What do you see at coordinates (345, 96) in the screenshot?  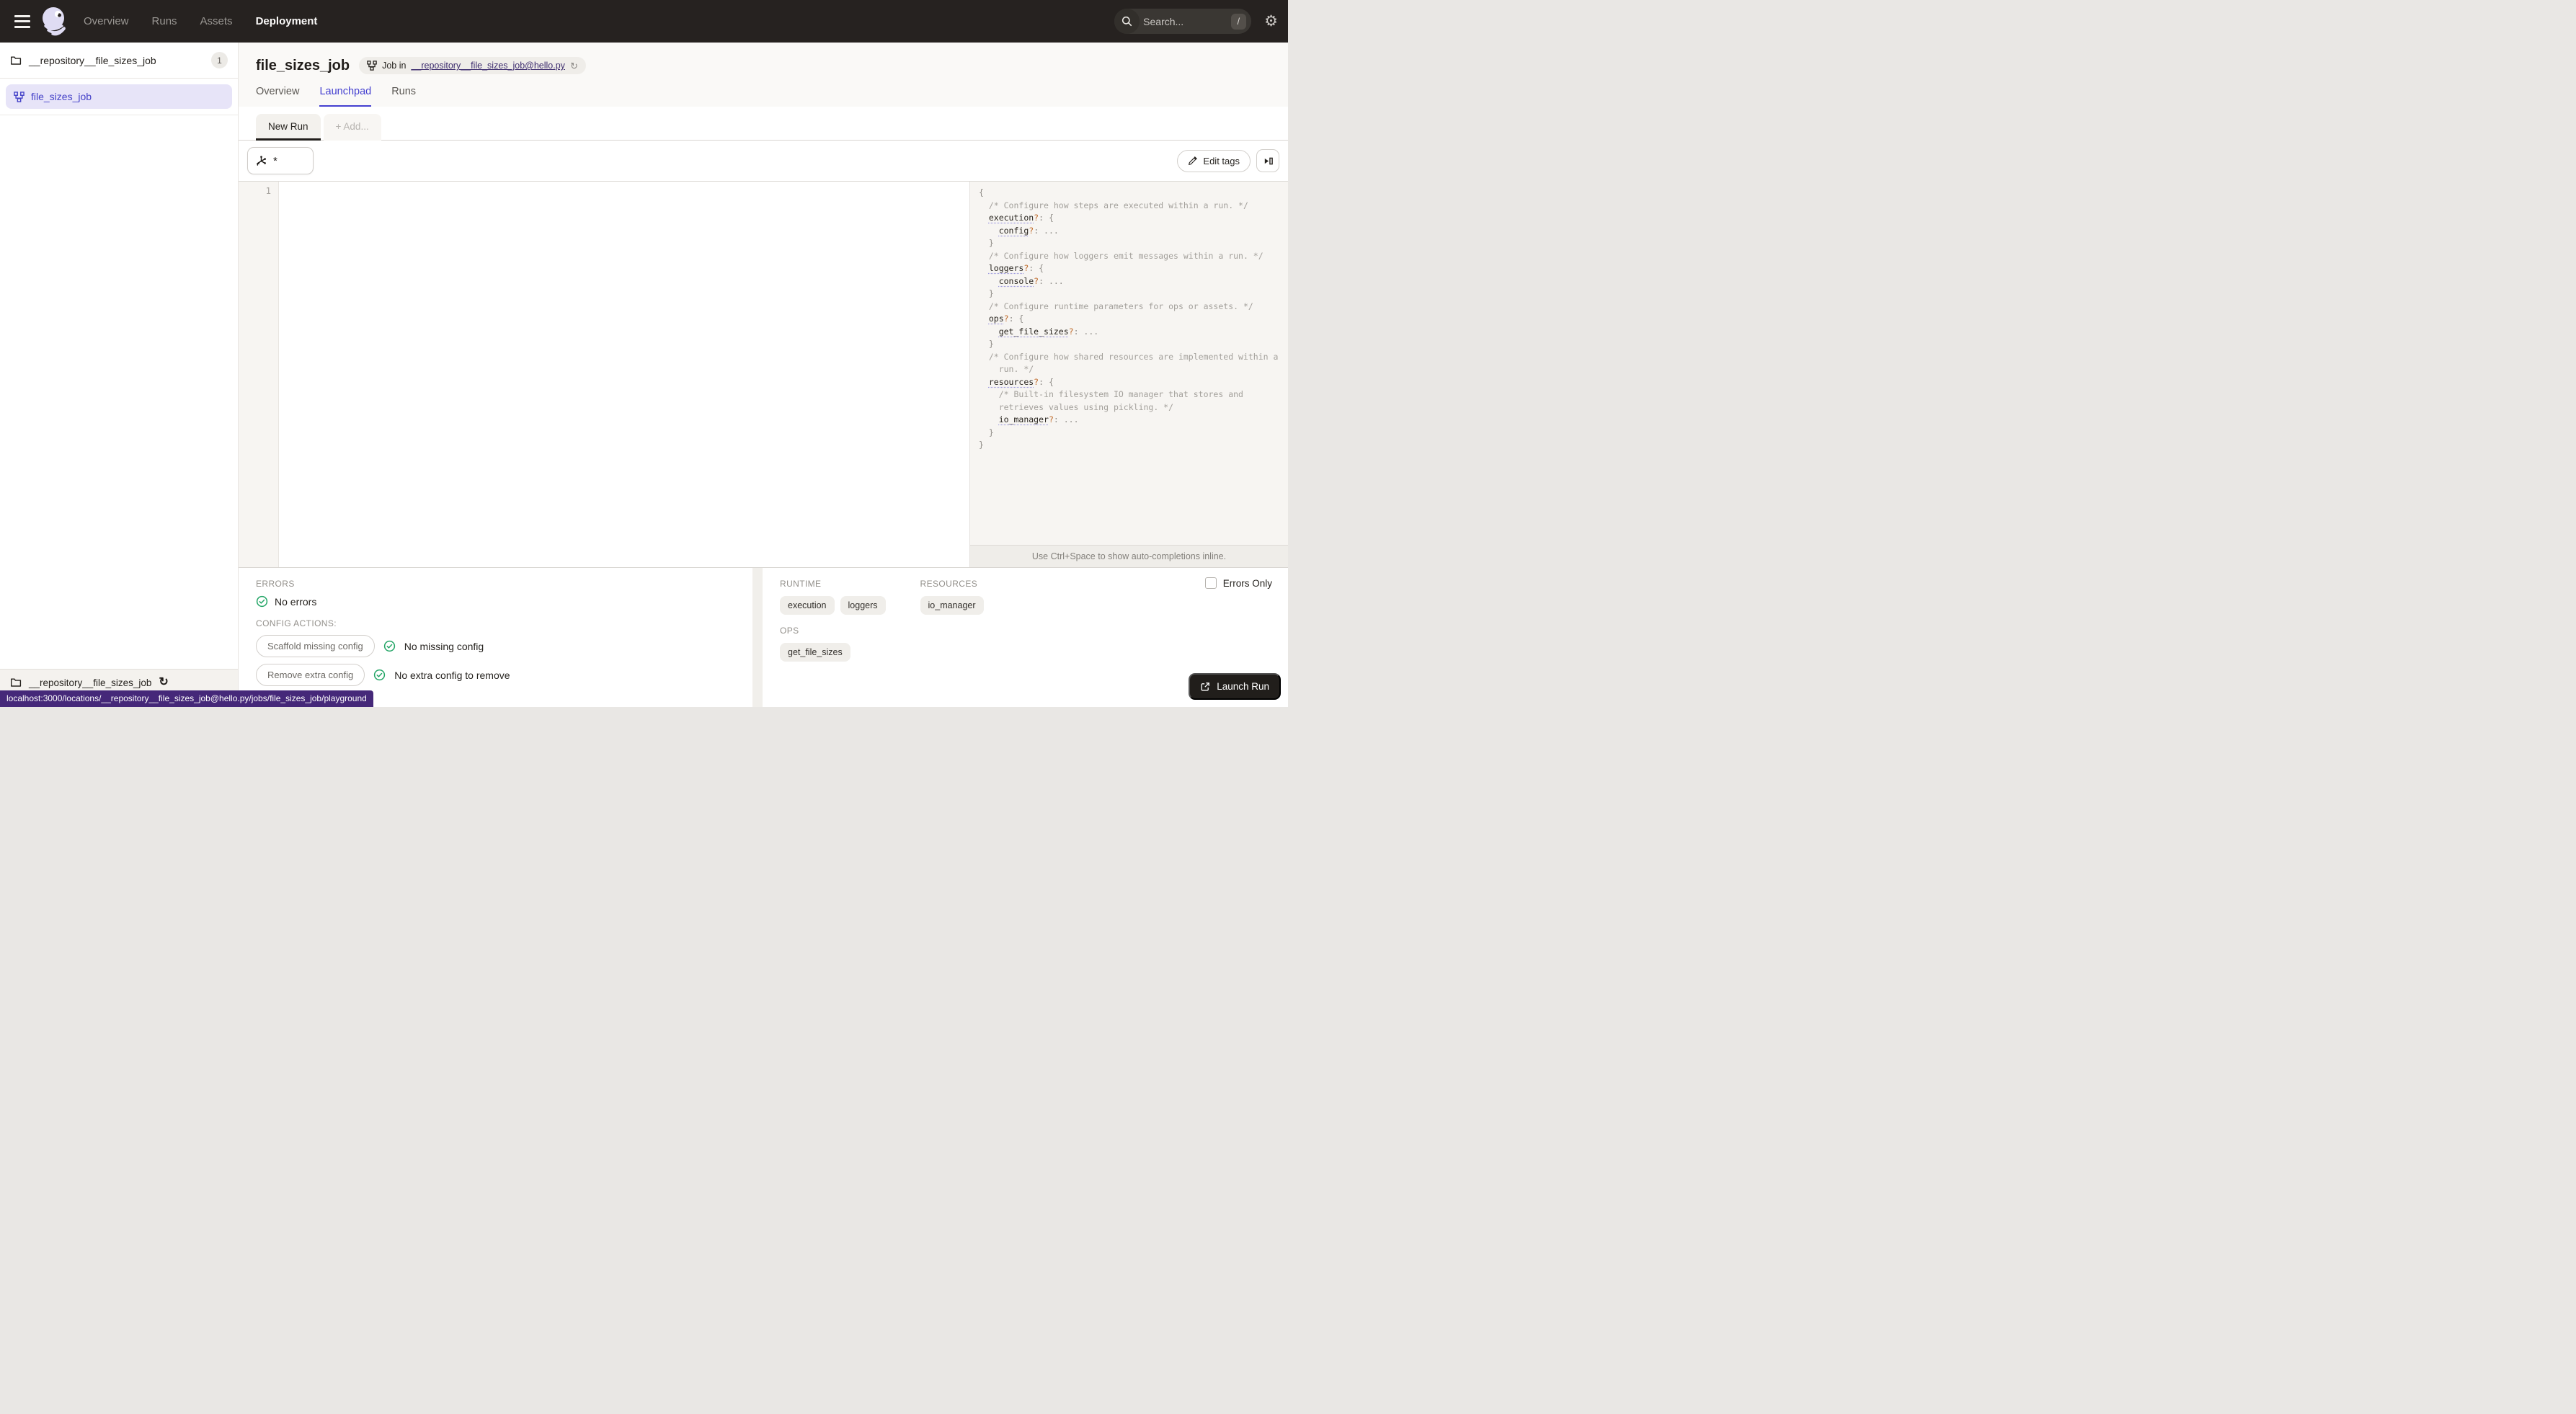 I see `tab-launchpad: Launchpad` at bounding box center [345, 96].